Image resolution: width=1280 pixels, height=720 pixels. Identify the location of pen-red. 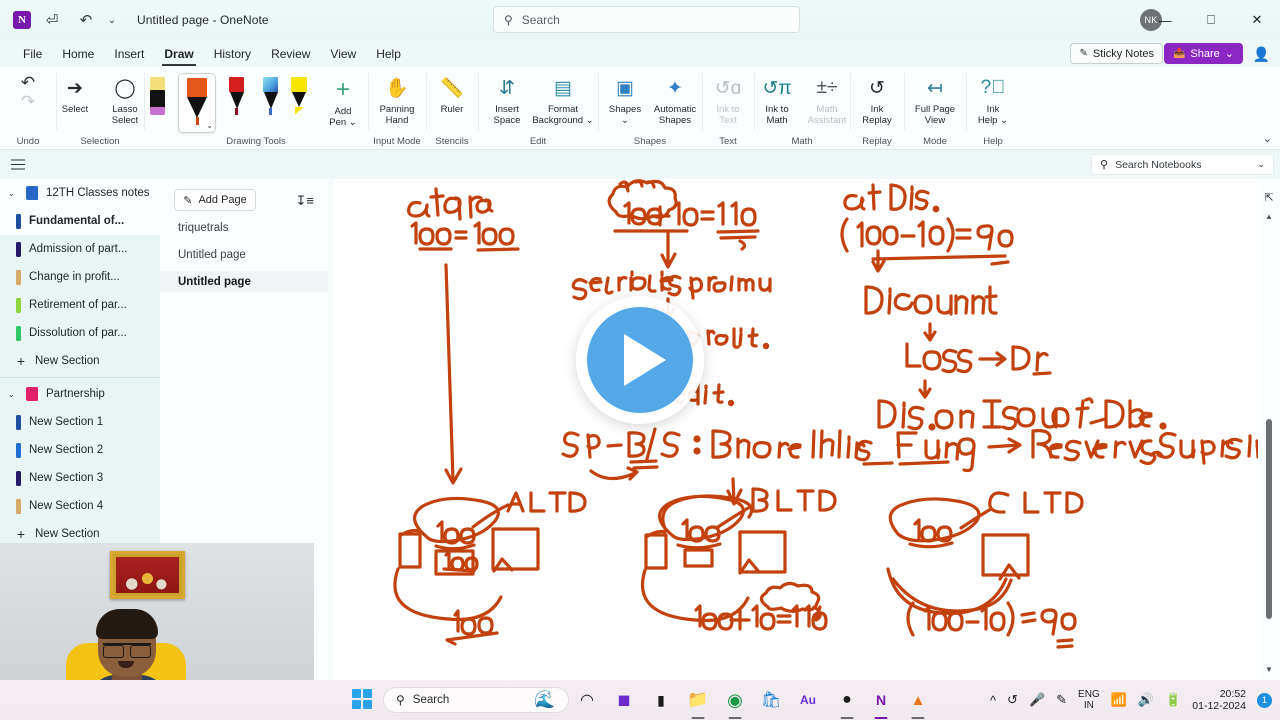
(236, 102).